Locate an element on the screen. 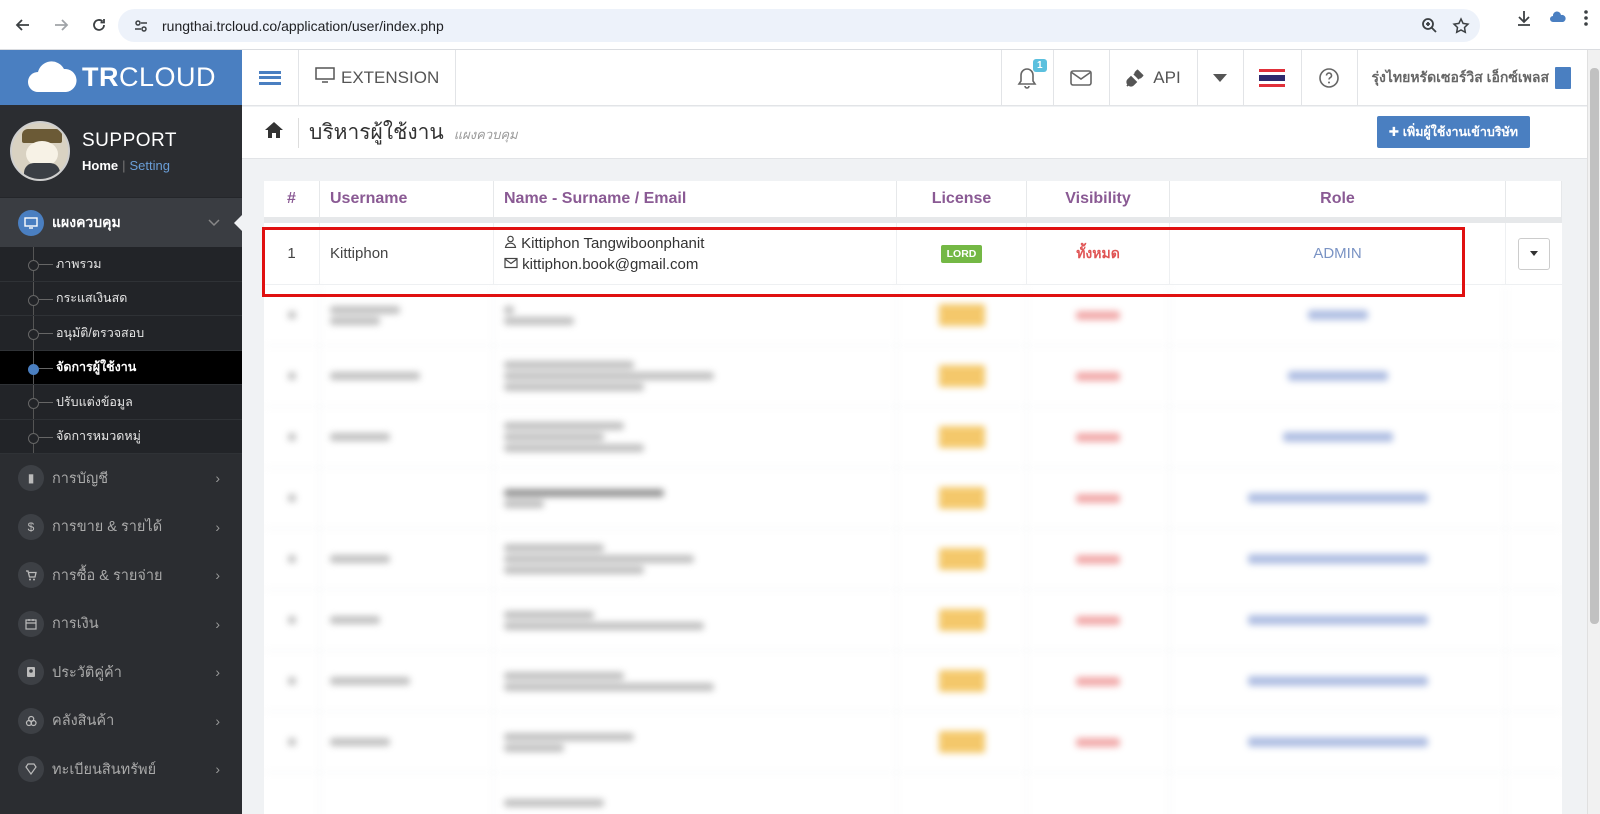  envelope-icon is located at coordinates (511, 262).